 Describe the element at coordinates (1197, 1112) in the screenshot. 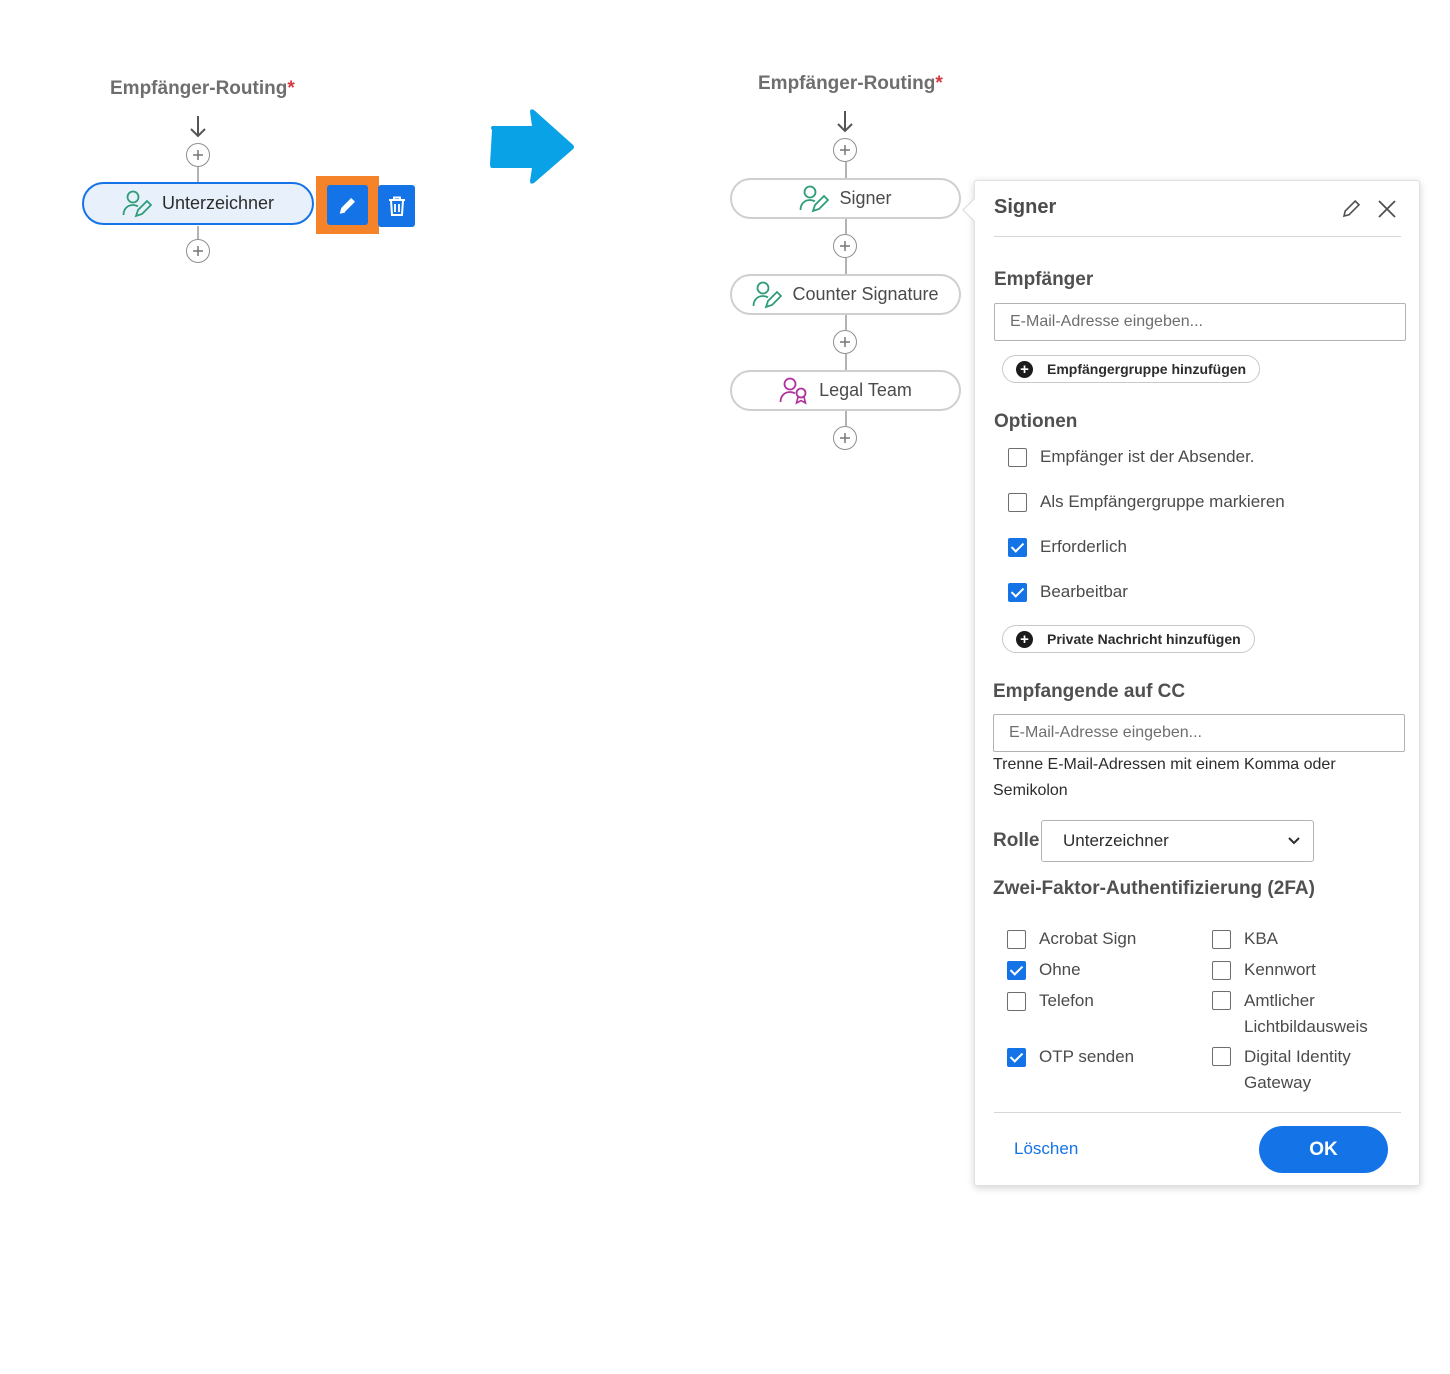

I see `panel-footer-divider` at that location.